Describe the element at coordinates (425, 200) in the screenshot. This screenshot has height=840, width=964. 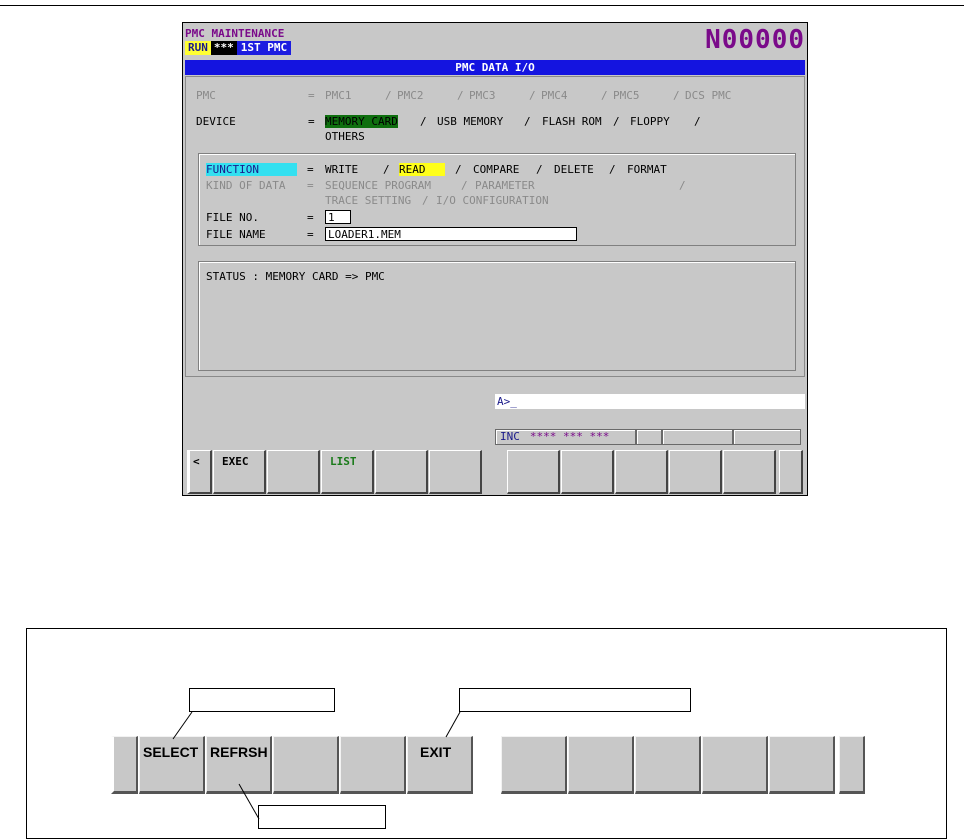
I see `kind-sep-3: /` at that location.